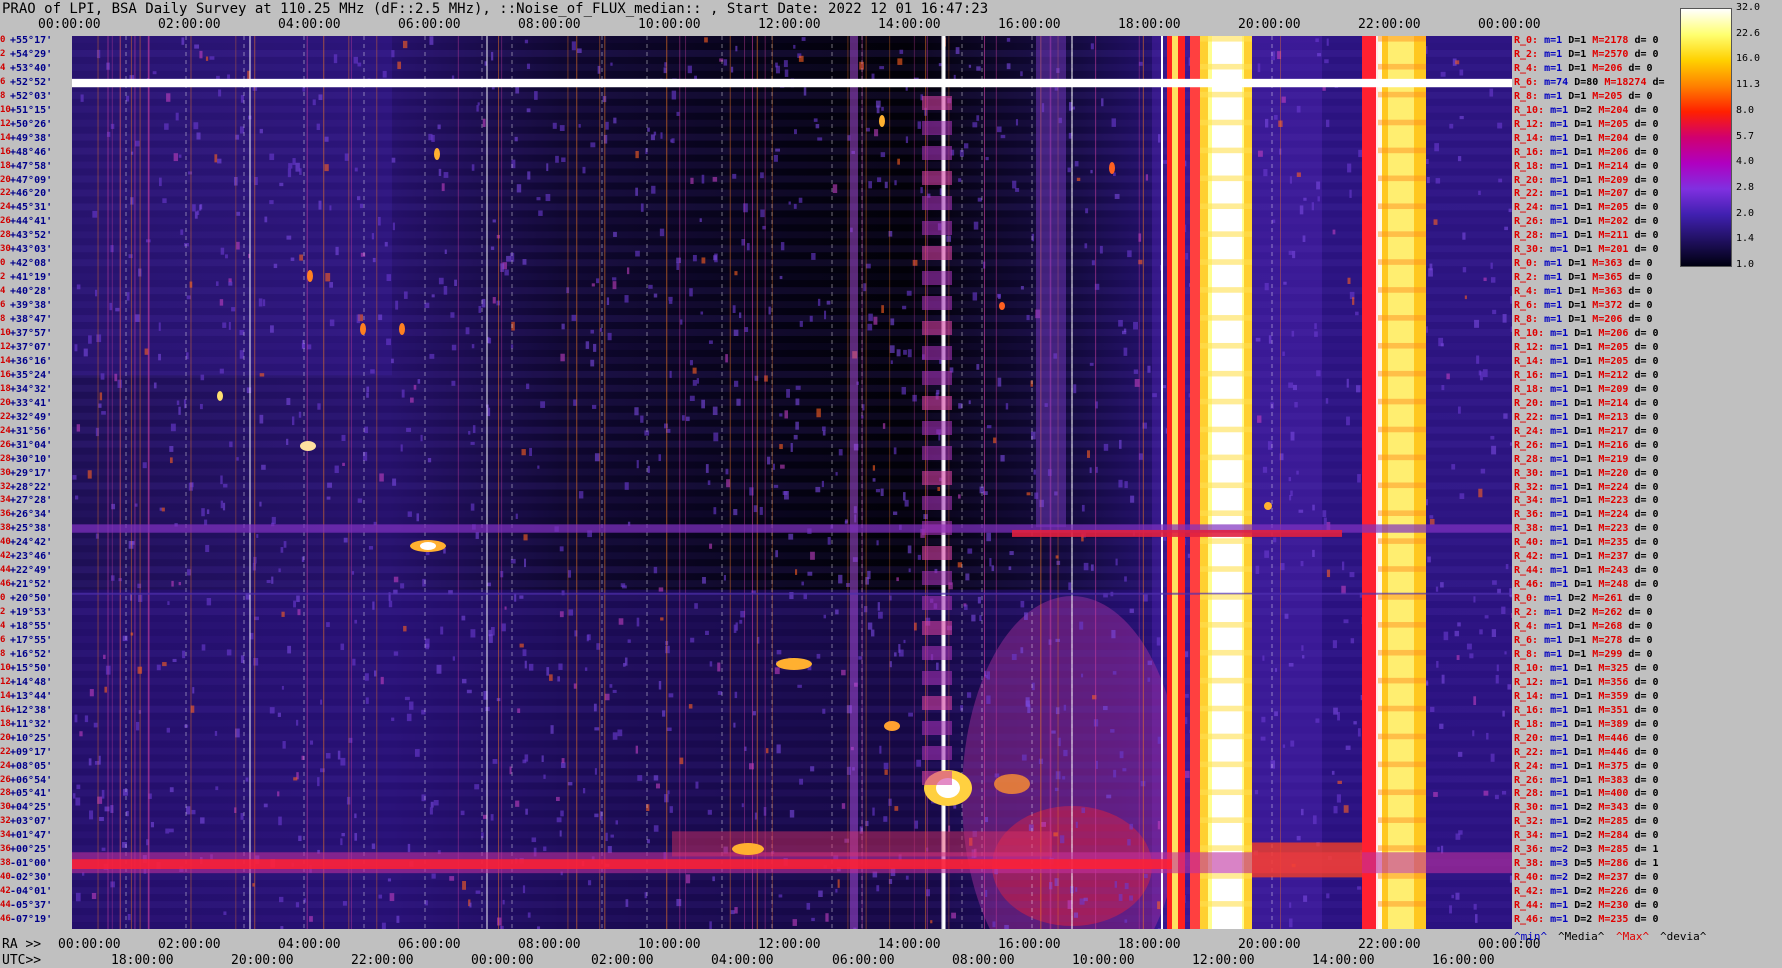  I want to click on saturated-row, so click(792, 83).